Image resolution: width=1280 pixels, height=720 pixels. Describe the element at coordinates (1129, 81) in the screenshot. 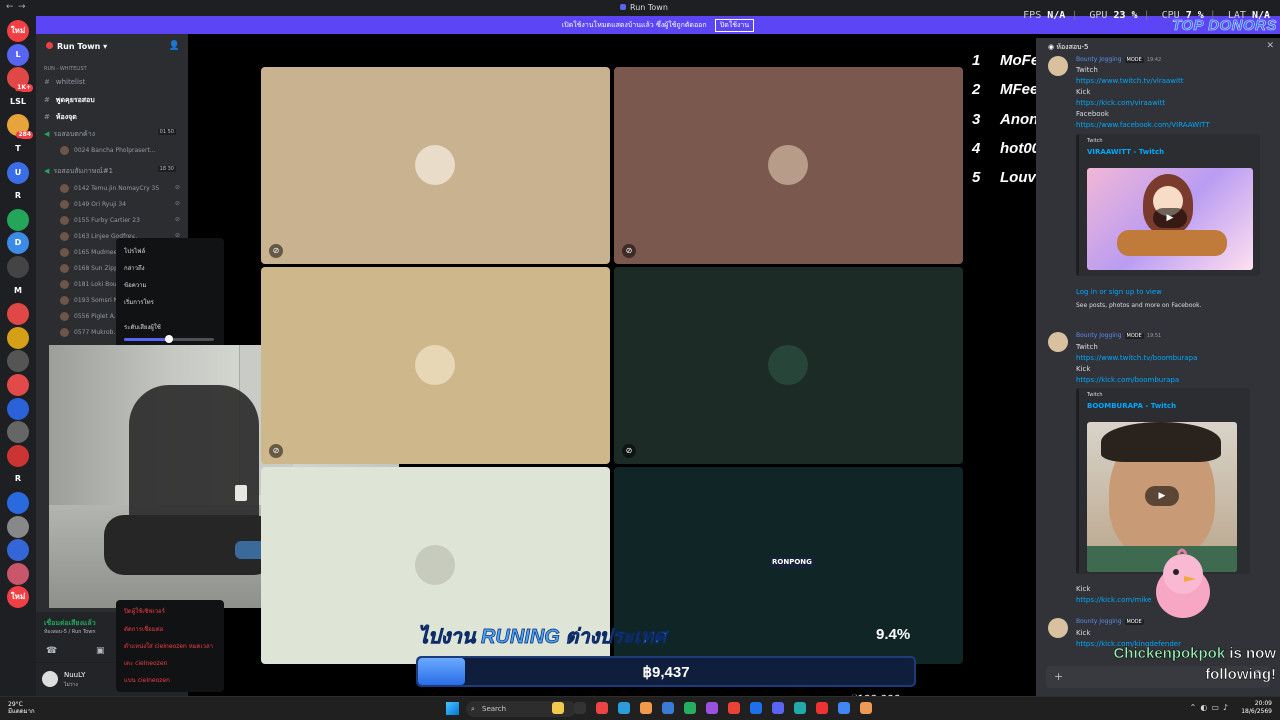

I see `message-link: https://www.twitch.tv/viraawitt` at that location.